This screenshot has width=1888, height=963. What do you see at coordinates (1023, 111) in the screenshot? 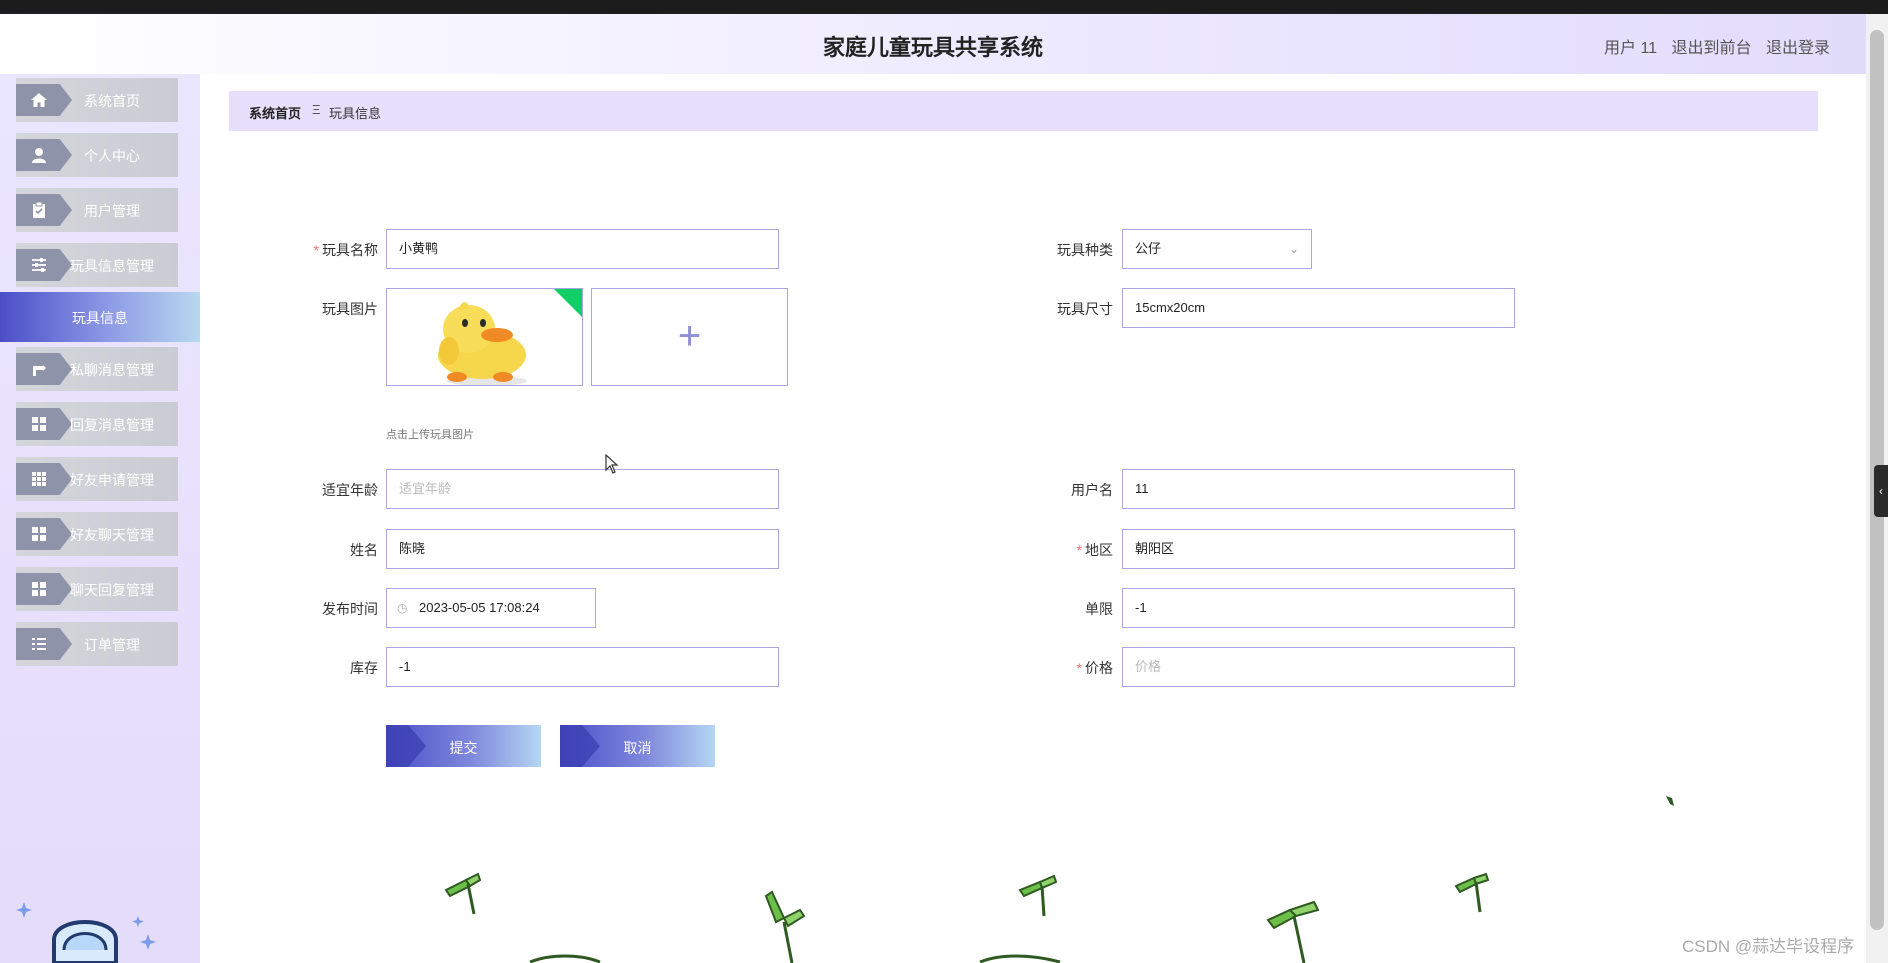
I see `breadcrumb: 系统首页 Ξ 玩具信息` at bounding box center [1023, 111].